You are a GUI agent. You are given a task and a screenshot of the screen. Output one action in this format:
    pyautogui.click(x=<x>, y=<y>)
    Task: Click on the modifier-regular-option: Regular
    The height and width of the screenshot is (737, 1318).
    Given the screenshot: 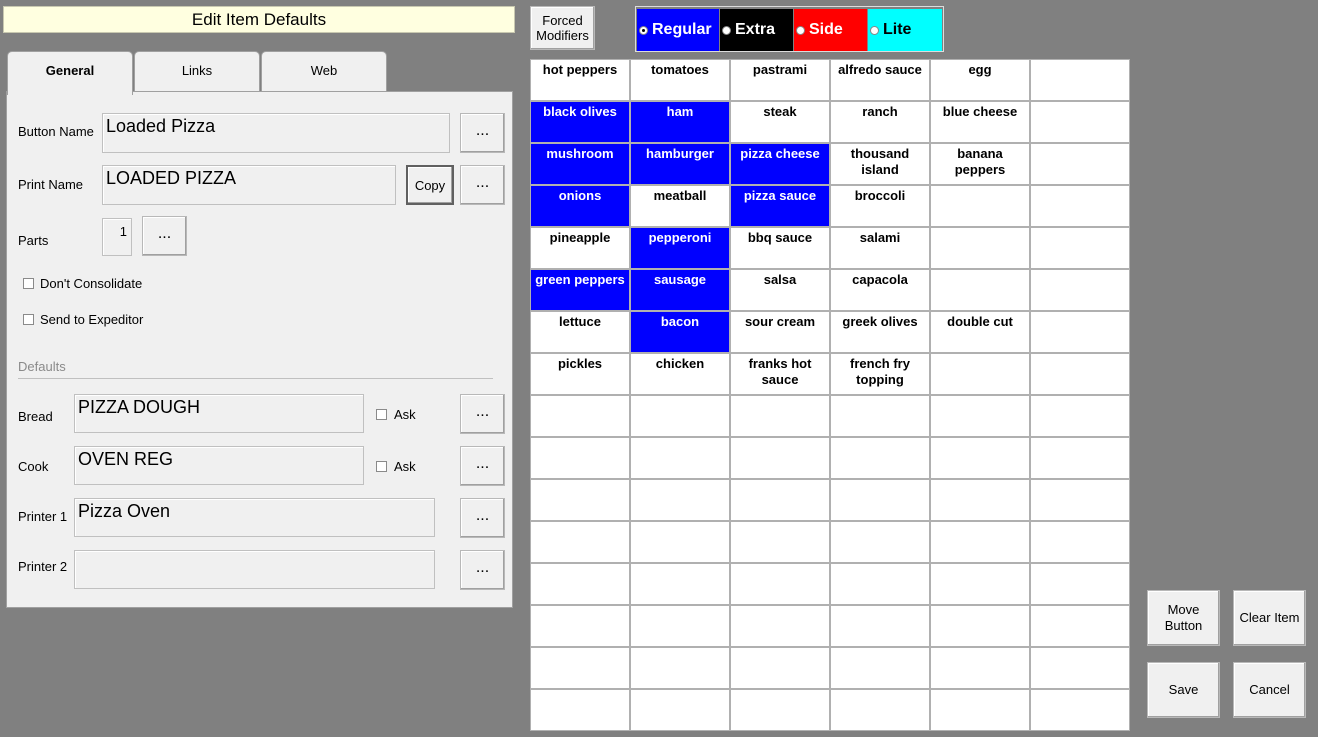 What is the action you would take?
    pyautogui.click(x=678, y=30)
    